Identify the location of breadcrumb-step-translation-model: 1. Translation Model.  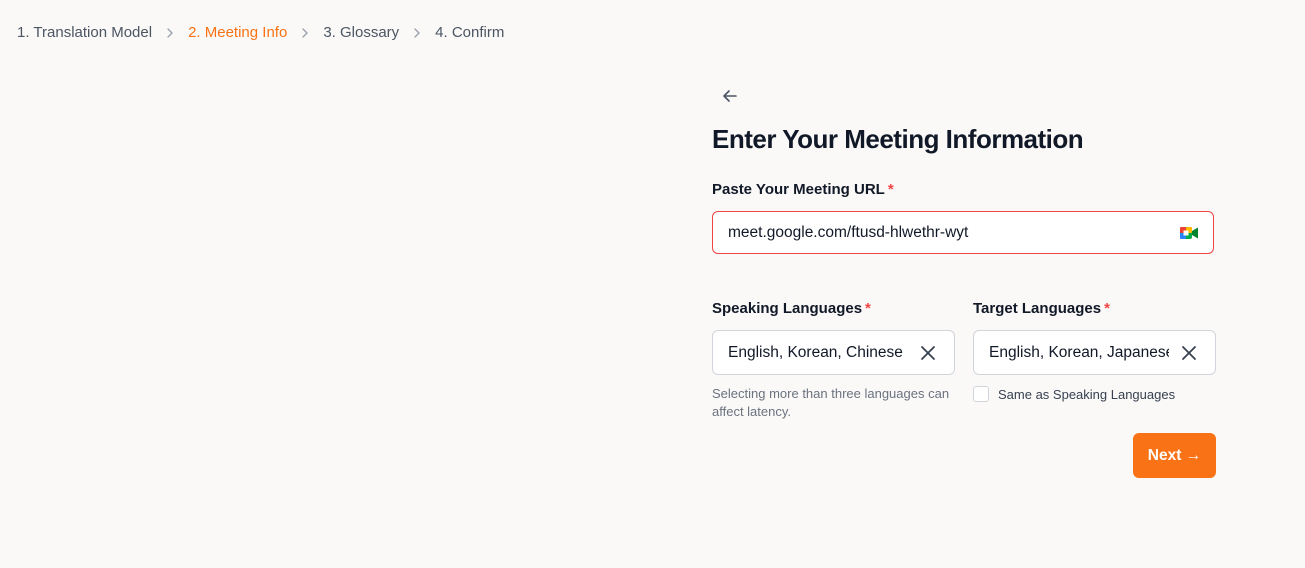
(84, 32).